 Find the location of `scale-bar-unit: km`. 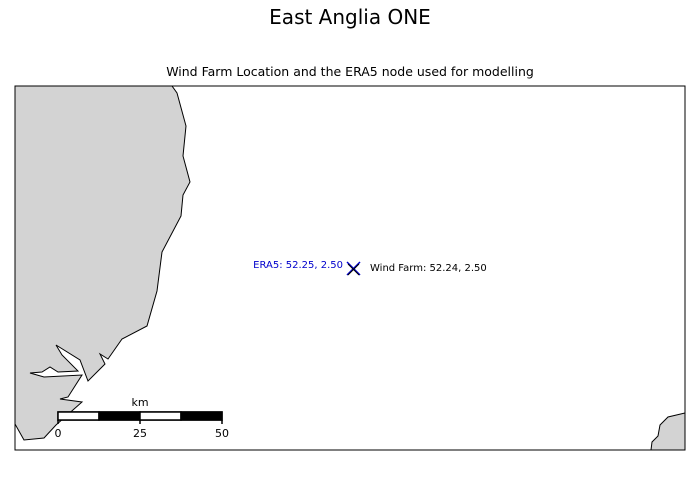

scale-bar-unit: km is located at coordinates (139, 402).